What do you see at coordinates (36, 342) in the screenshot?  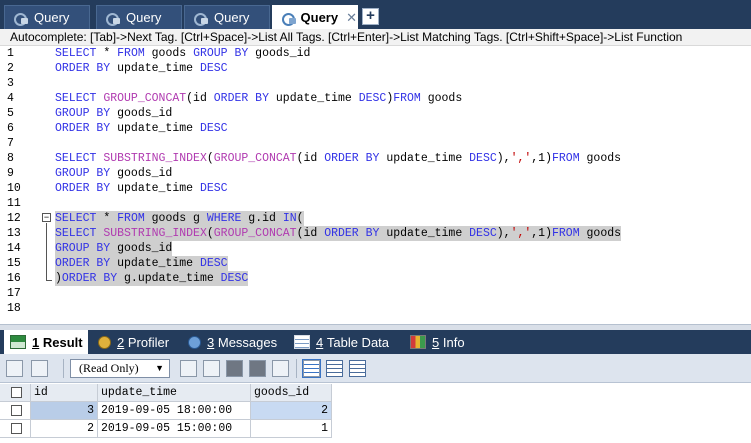 I see `tab-result-number: 1` at bounding box center [36, 342].